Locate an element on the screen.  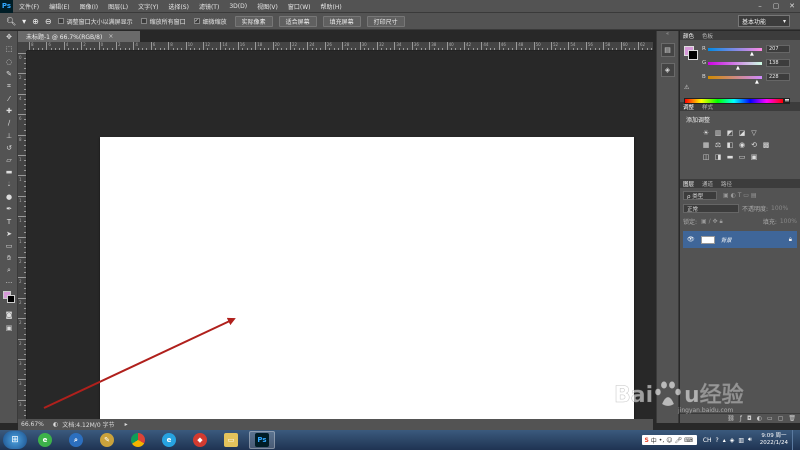
channel-mixer-icon: ⟲ is located at coordinates (754, 145).